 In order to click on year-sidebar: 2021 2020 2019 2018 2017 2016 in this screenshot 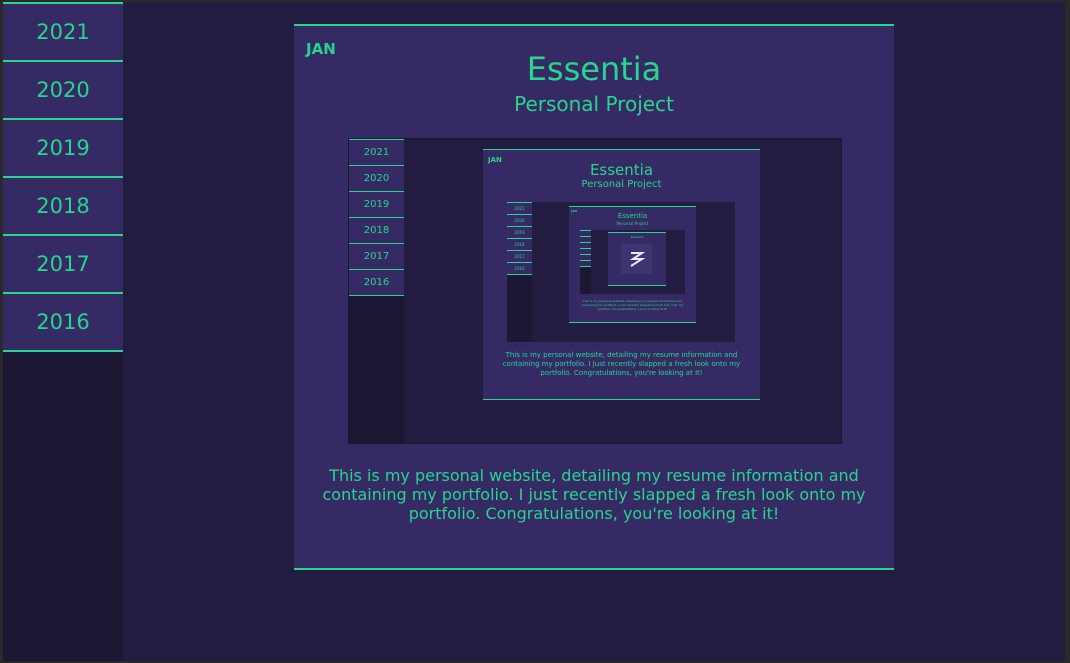, I will do `click(63, 331)`.